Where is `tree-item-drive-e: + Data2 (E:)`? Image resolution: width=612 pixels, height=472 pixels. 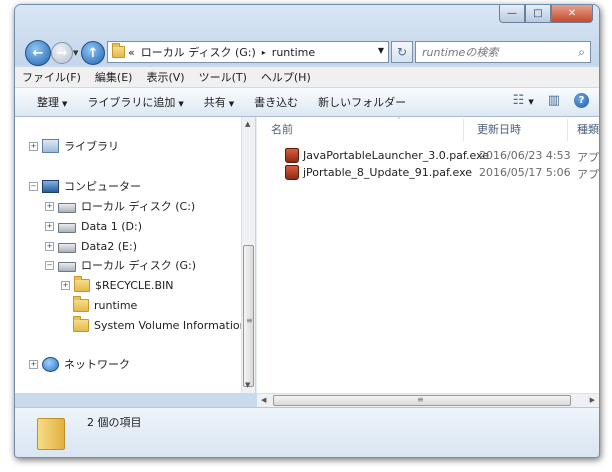 tree-item-drive-e: + Data2 (E:) is located at coordinates (91, 246).